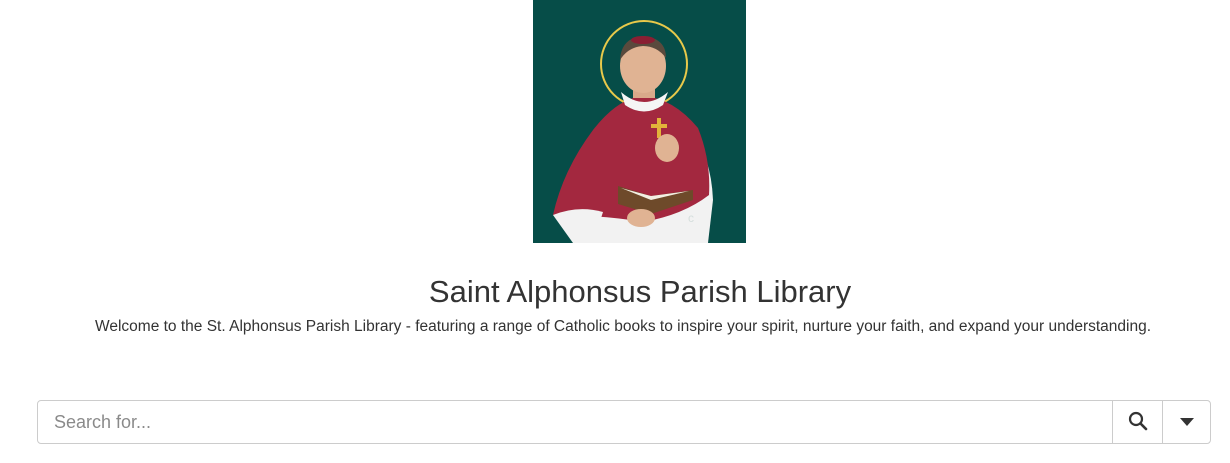 The width and height of the screenshot is (1230, 463). What do you see at coordinates (640, 291) in the screenshot?
I see `page-title: Saint Alphonsus Parish Library` at bounding box center [640, 291].